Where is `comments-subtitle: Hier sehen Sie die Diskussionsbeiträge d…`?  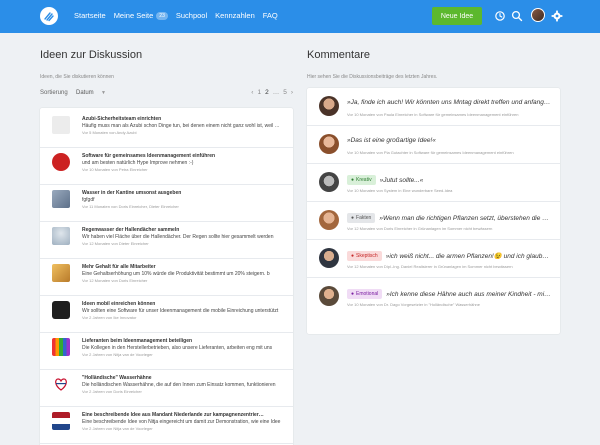
comments-subtitle: Hier sehen Sie die Diskussionsbeiträge d… is located at coordinates (372, 77).